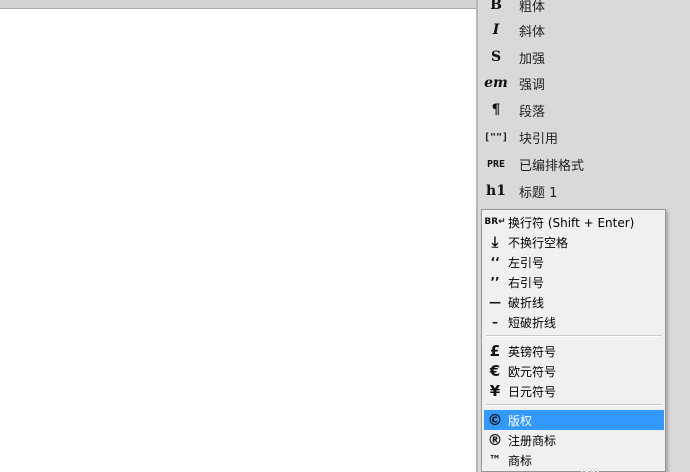  What do you see at coordinates (532, 59) in the screenshot?
I see `format-item-label: 加强` at bounding box center [532, 59].